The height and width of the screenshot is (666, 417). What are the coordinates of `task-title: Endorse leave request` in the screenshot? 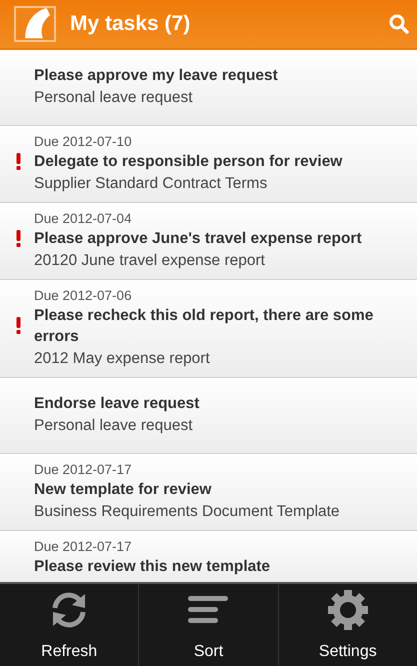 It's located at (117, 404).